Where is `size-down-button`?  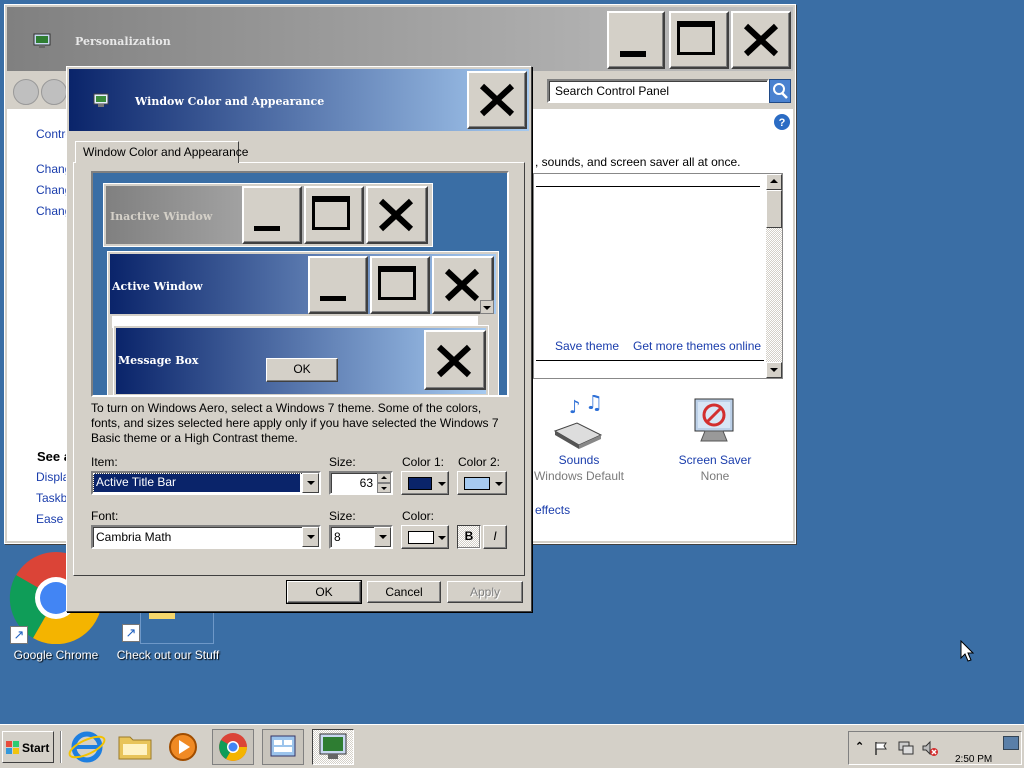
size-down-button is located at coordinates (384, 488).